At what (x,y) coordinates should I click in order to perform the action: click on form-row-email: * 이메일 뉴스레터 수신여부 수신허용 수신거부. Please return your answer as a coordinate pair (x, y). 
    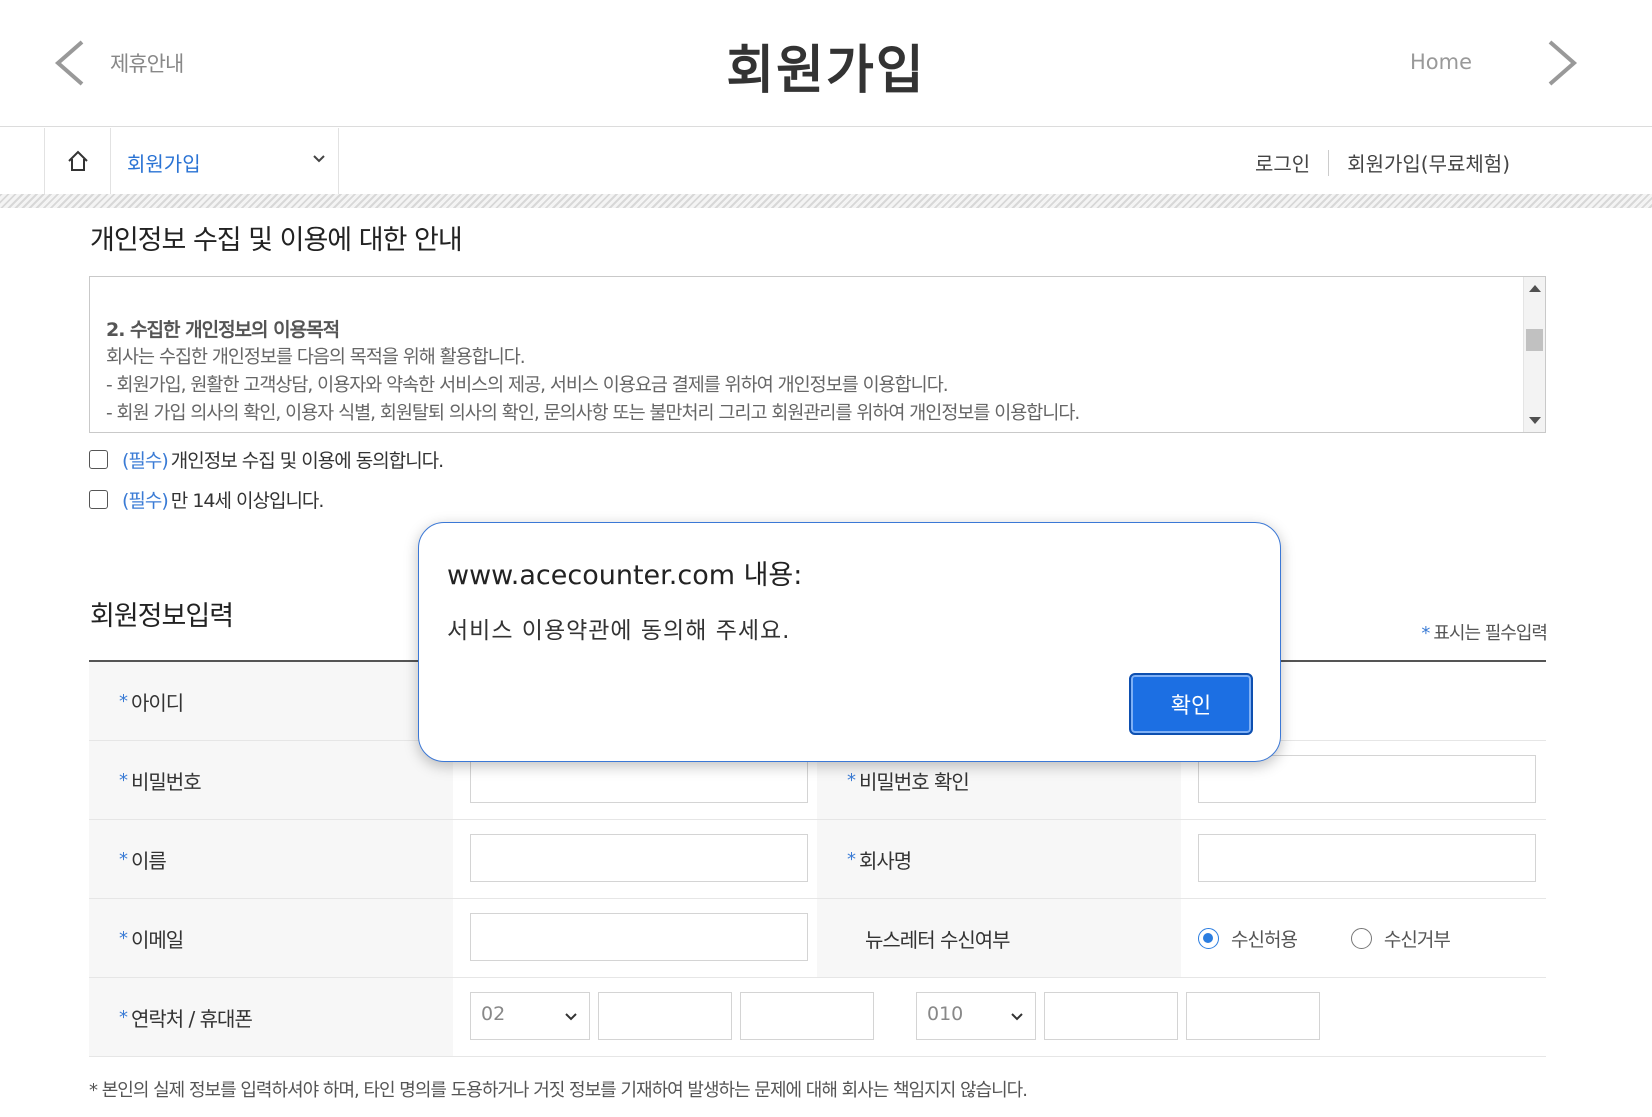
    Looking at the image, I should click on (817, 938).